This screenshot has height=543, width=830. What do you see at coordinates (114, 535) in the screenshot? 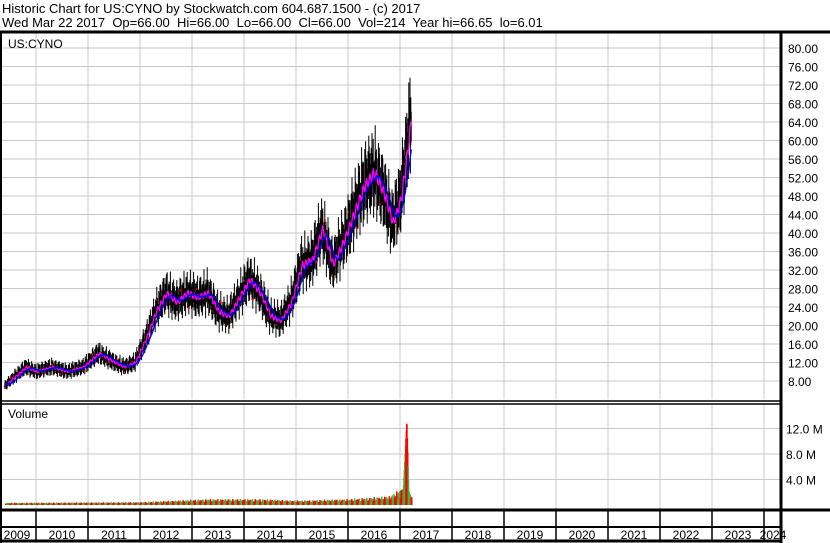
I see `x-tick-label: 2011` at bounding box center [114, 535].